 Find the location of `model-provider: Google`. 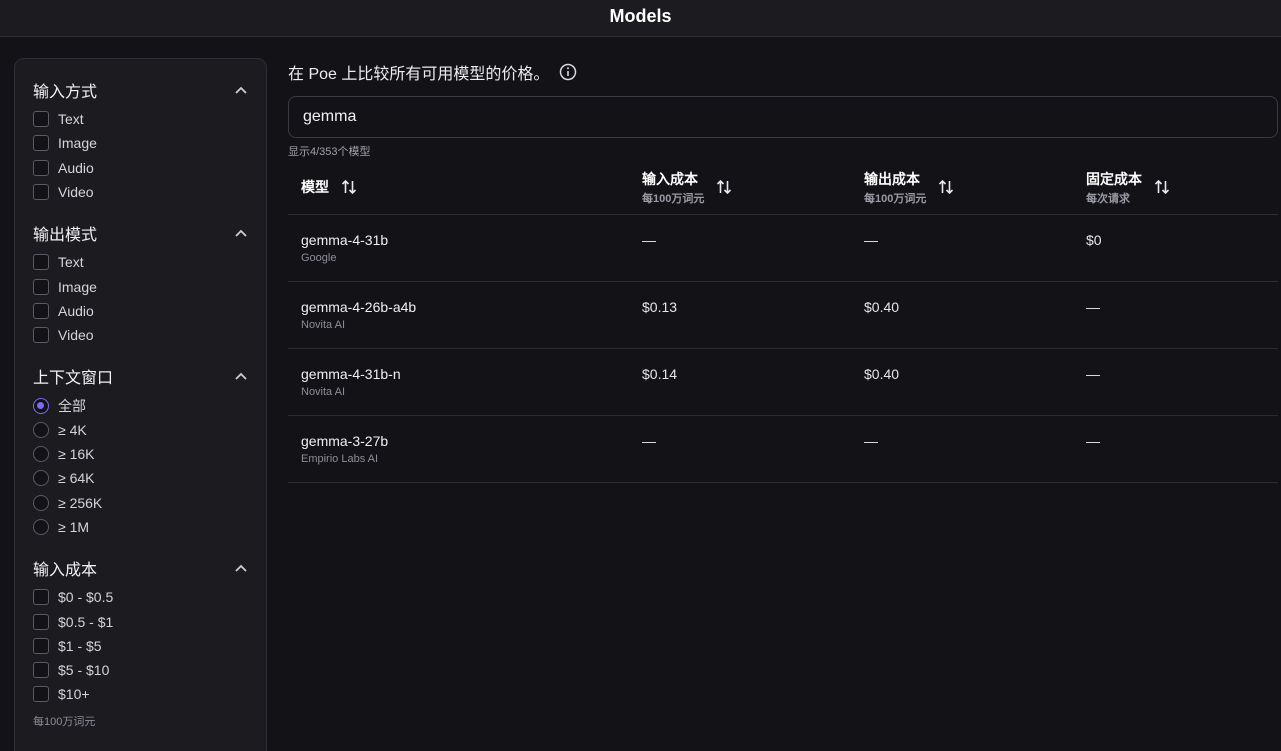

model-provider: Google is located at coordinates (319, 257).